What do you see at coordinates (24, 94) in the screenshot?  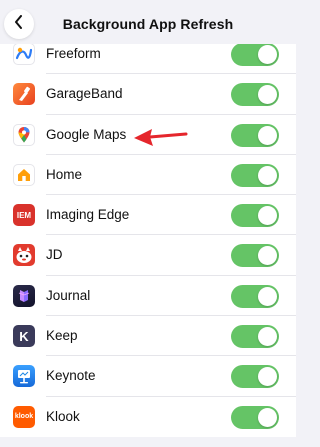 I see `garageband-icon` at bounding box center [24, 94].